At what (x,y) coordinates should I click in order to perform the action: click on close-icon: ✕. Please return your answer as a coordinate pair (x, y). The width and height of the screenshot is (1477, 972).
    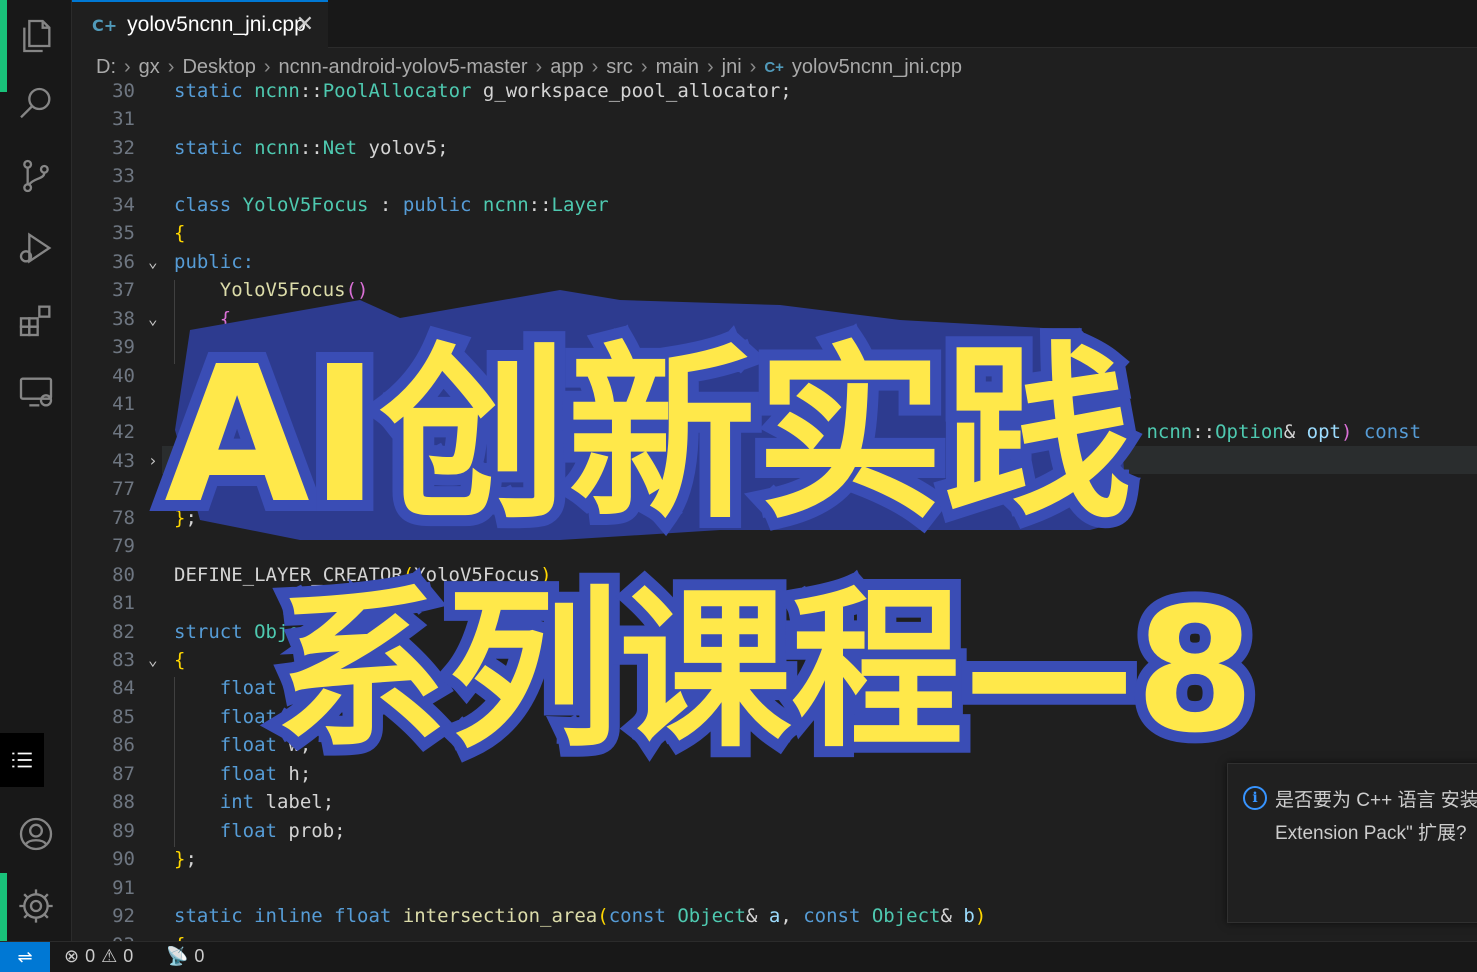
    Looking at the image, I should click on (305, 24).